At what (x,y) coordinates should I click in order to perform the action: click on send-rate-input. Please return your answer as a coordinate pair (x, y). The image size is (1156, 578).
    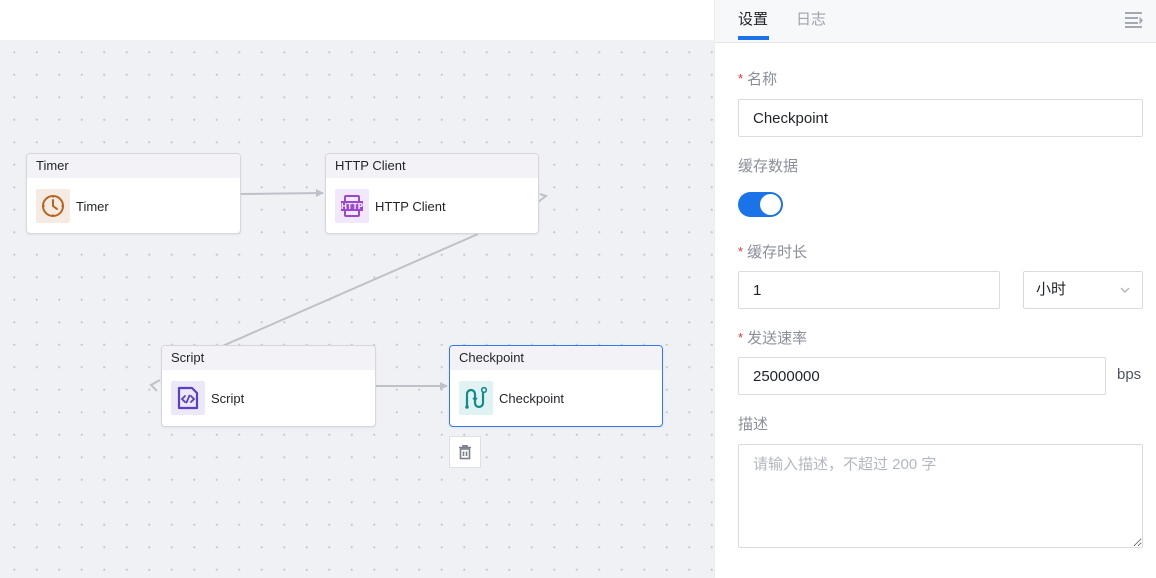
    Looking at the image, I should click on (922, 376).